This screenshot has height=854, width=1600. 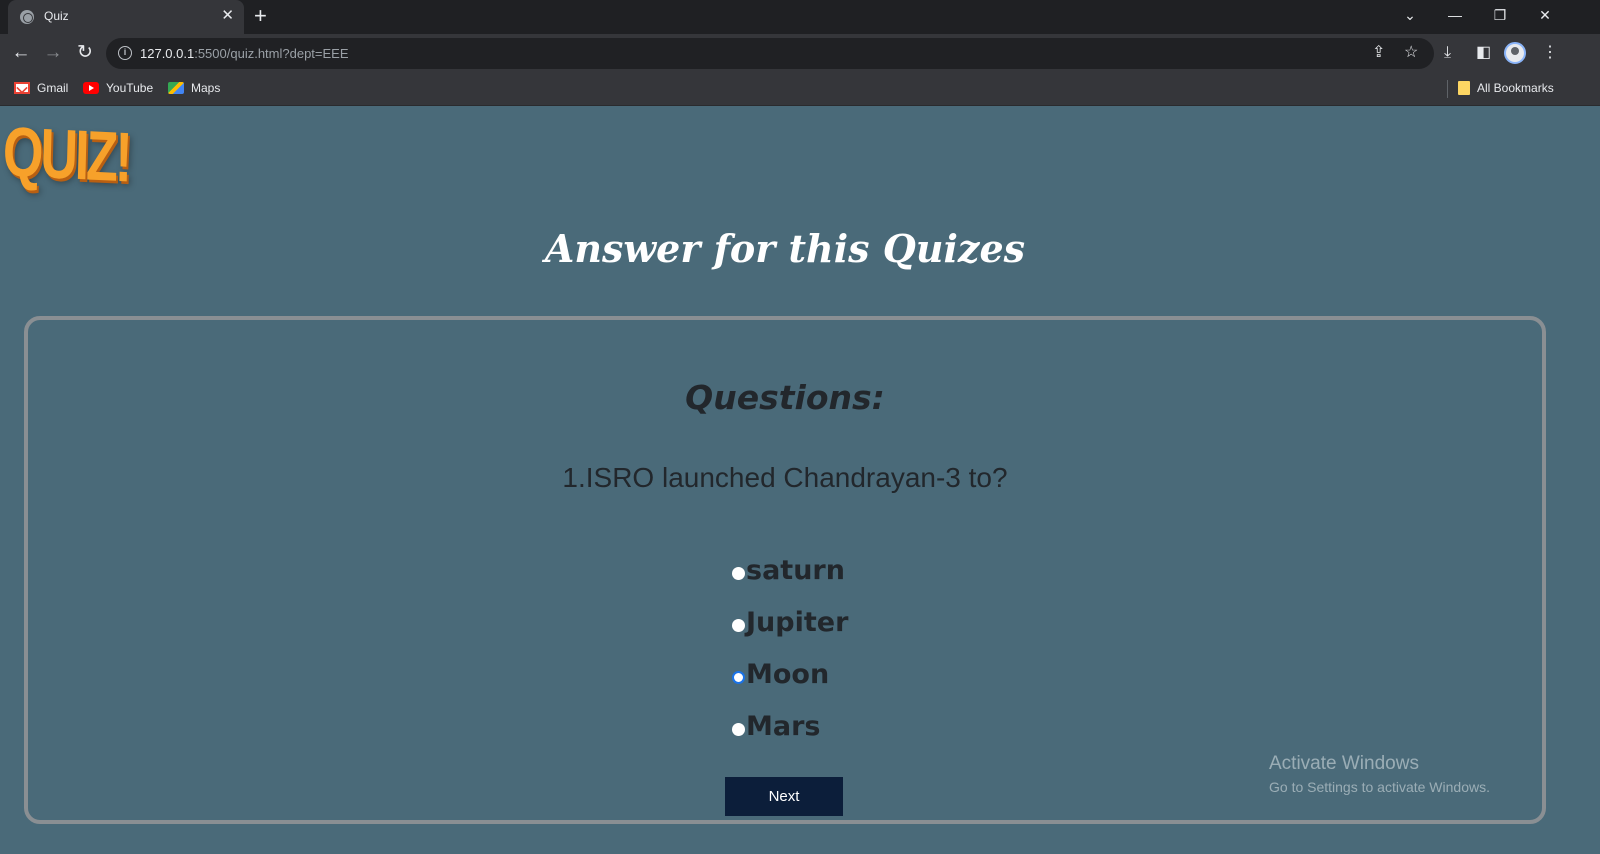 I want to click on url-host: 127.0.0.1, so click(x=167, y=53).